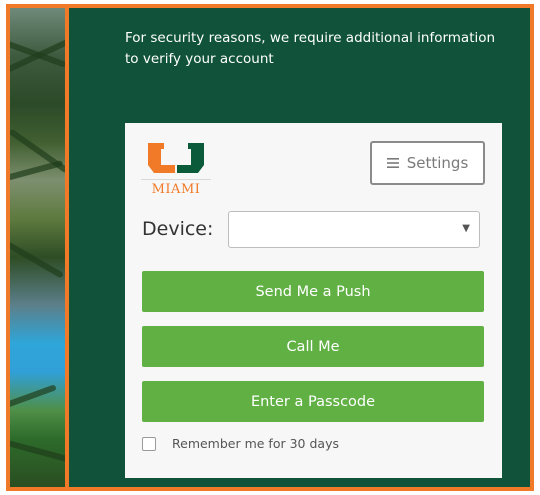 The width and height of the screenshot is (540, 495). I want to click on miami-logo: MIAMI, so click(176, 169).